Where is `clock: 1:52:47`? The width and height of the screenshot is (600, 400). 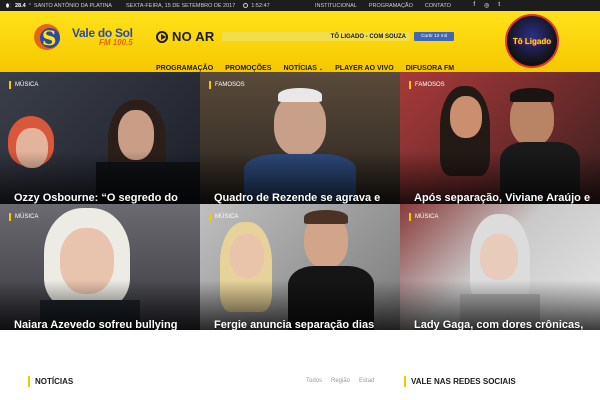
clock: 1:52:47 is located at coordinates (256, 5).